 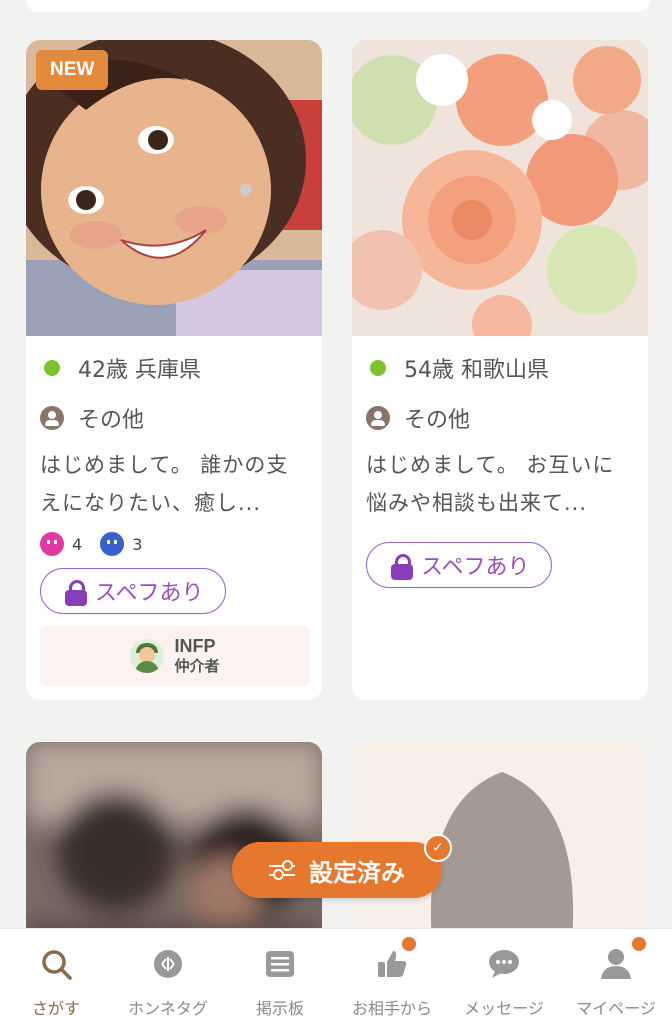 I want to click on board-icon, so click(x=280, y=964).